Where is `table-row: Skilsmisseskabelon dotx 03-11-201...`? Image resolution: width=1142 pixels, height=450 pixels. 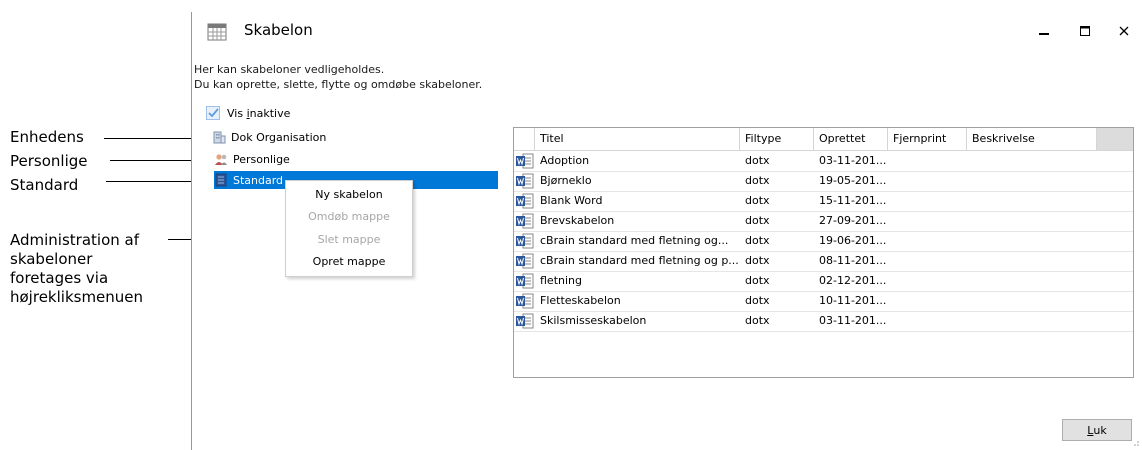 table-row: Skilsmisseskabelon dotx 03-11-201... is located at coordinates (823, 321).